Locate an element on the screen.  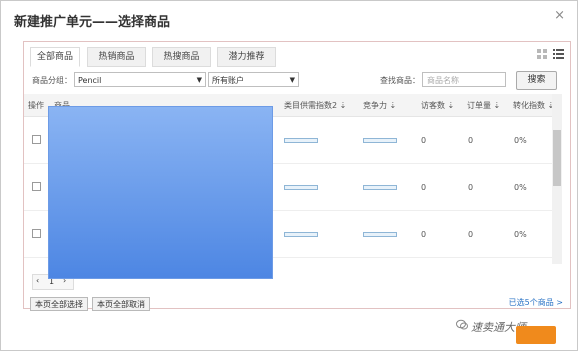
wechat-icon is located at coordinates (462, 324).